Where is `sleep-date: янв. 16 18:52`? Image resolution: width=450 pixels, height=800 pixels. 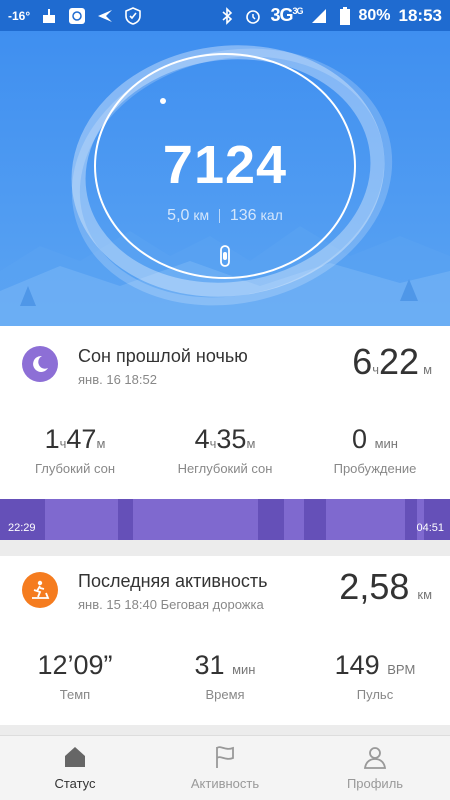 sleep-date: янв. 16 18:52 is located at coordinates (117, 379).